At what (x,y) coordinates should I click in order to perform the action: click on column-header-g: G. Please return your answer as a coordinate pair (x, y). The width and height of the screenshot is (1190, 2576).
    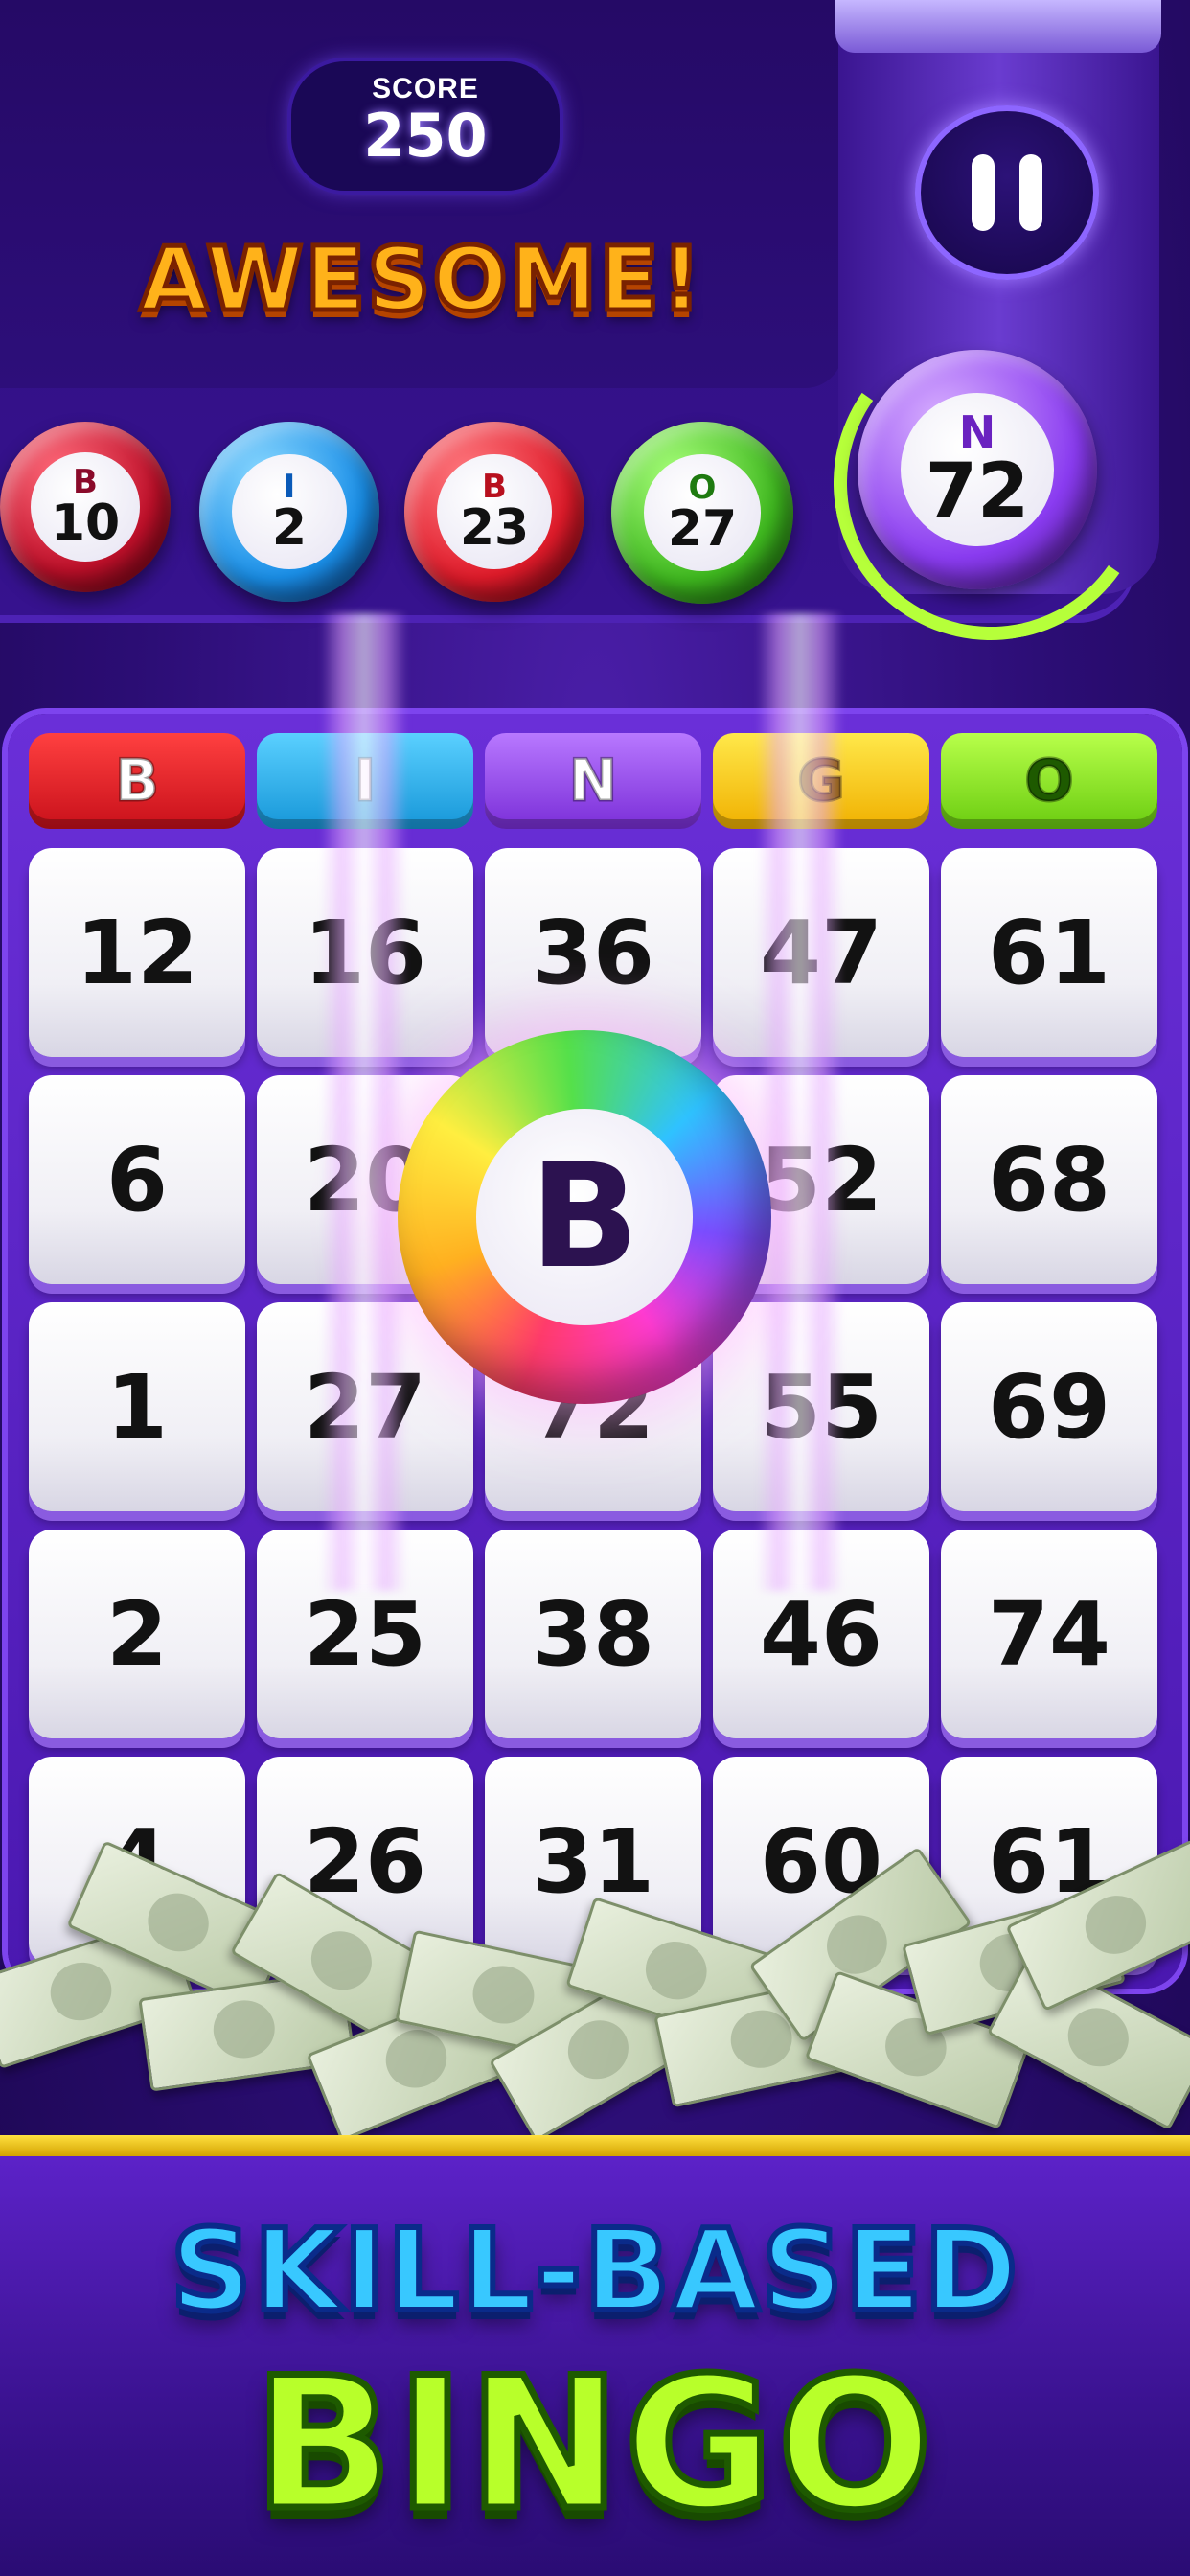
    Looking at the image, I should click on (821, 781).